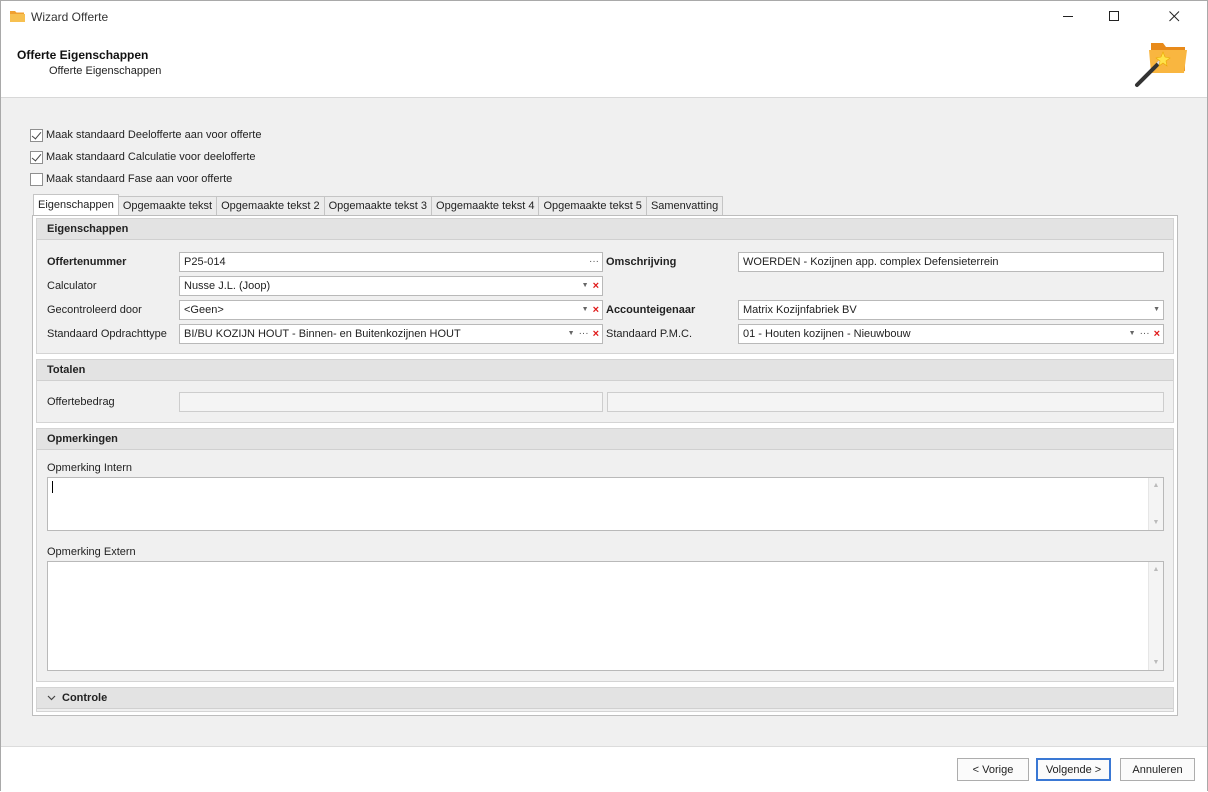  I want to click on opmerking-intern-input: ▲ ▼, so click(605, 504).